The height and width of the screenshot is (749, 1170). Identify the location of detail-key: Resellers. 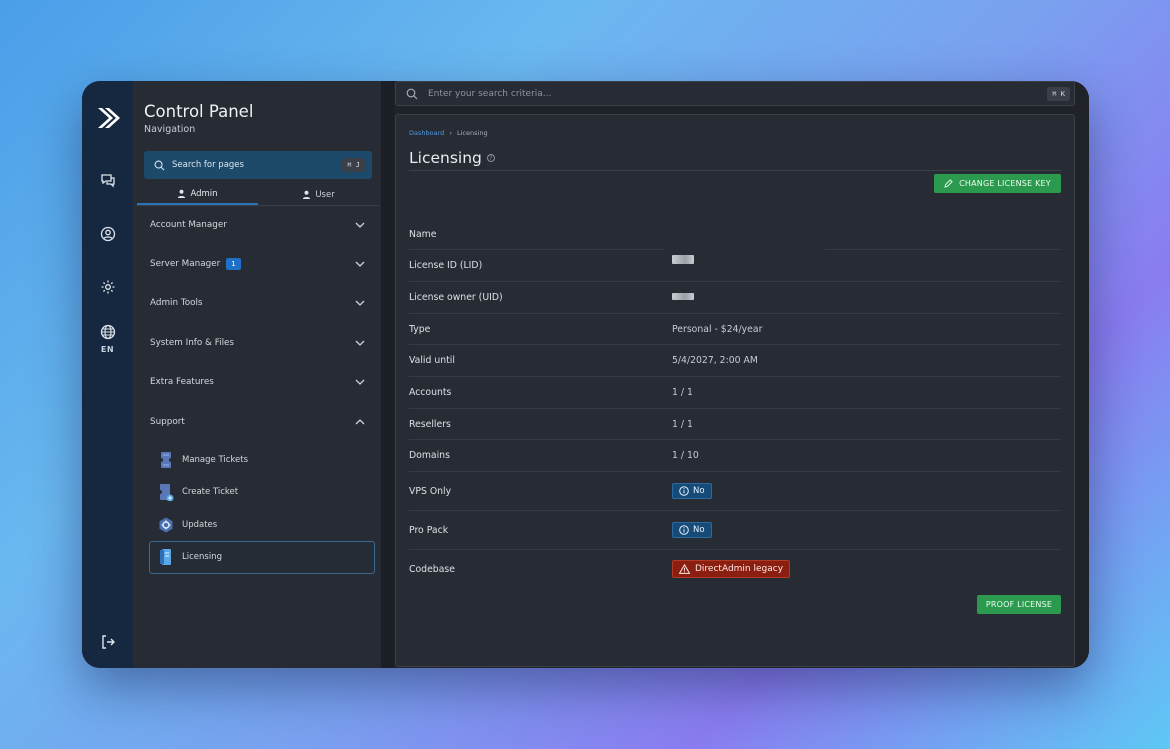
(430, 424).